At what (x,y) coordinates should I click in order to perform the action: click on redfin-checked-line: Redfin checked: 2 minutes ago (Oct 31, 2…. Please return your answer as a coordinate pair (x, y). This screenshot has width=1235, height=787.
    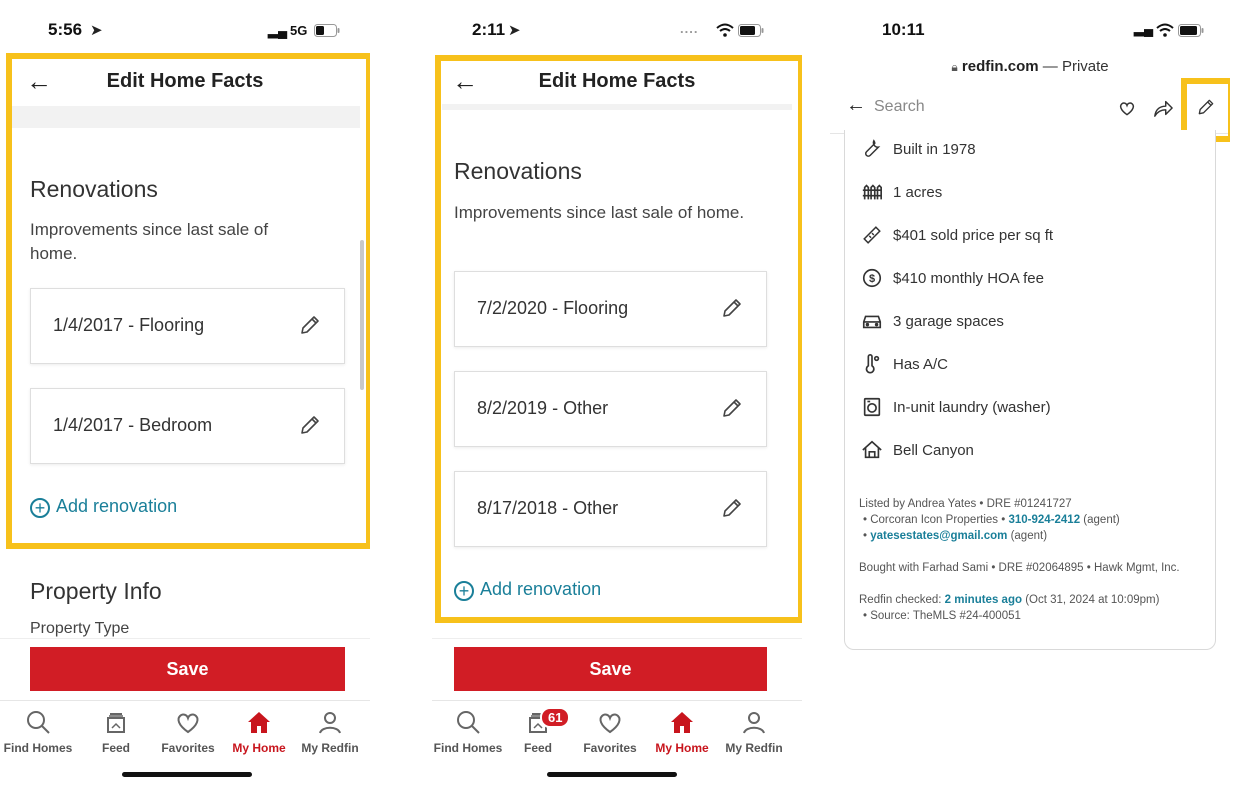
    Looking at the image, I should click on (1009, 600).